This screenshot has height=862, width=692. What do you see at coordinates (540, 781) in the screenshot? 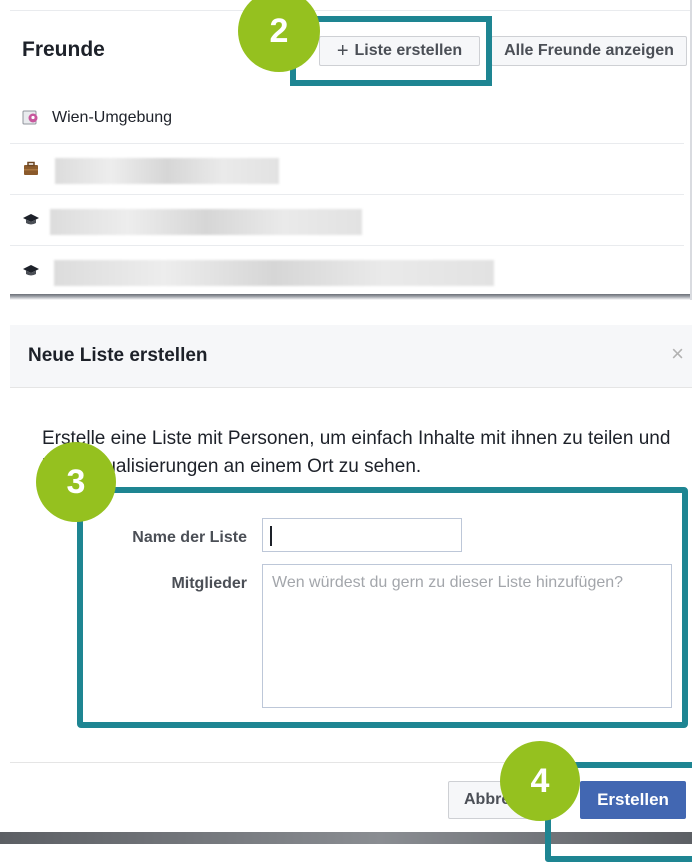
I see `step-4-badge: 4` at bounding box center [540, 781].